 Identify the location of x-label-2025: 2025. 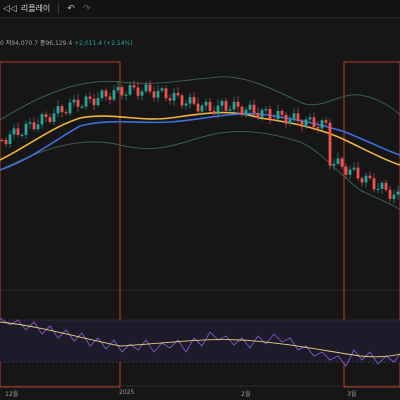
(127, 392).